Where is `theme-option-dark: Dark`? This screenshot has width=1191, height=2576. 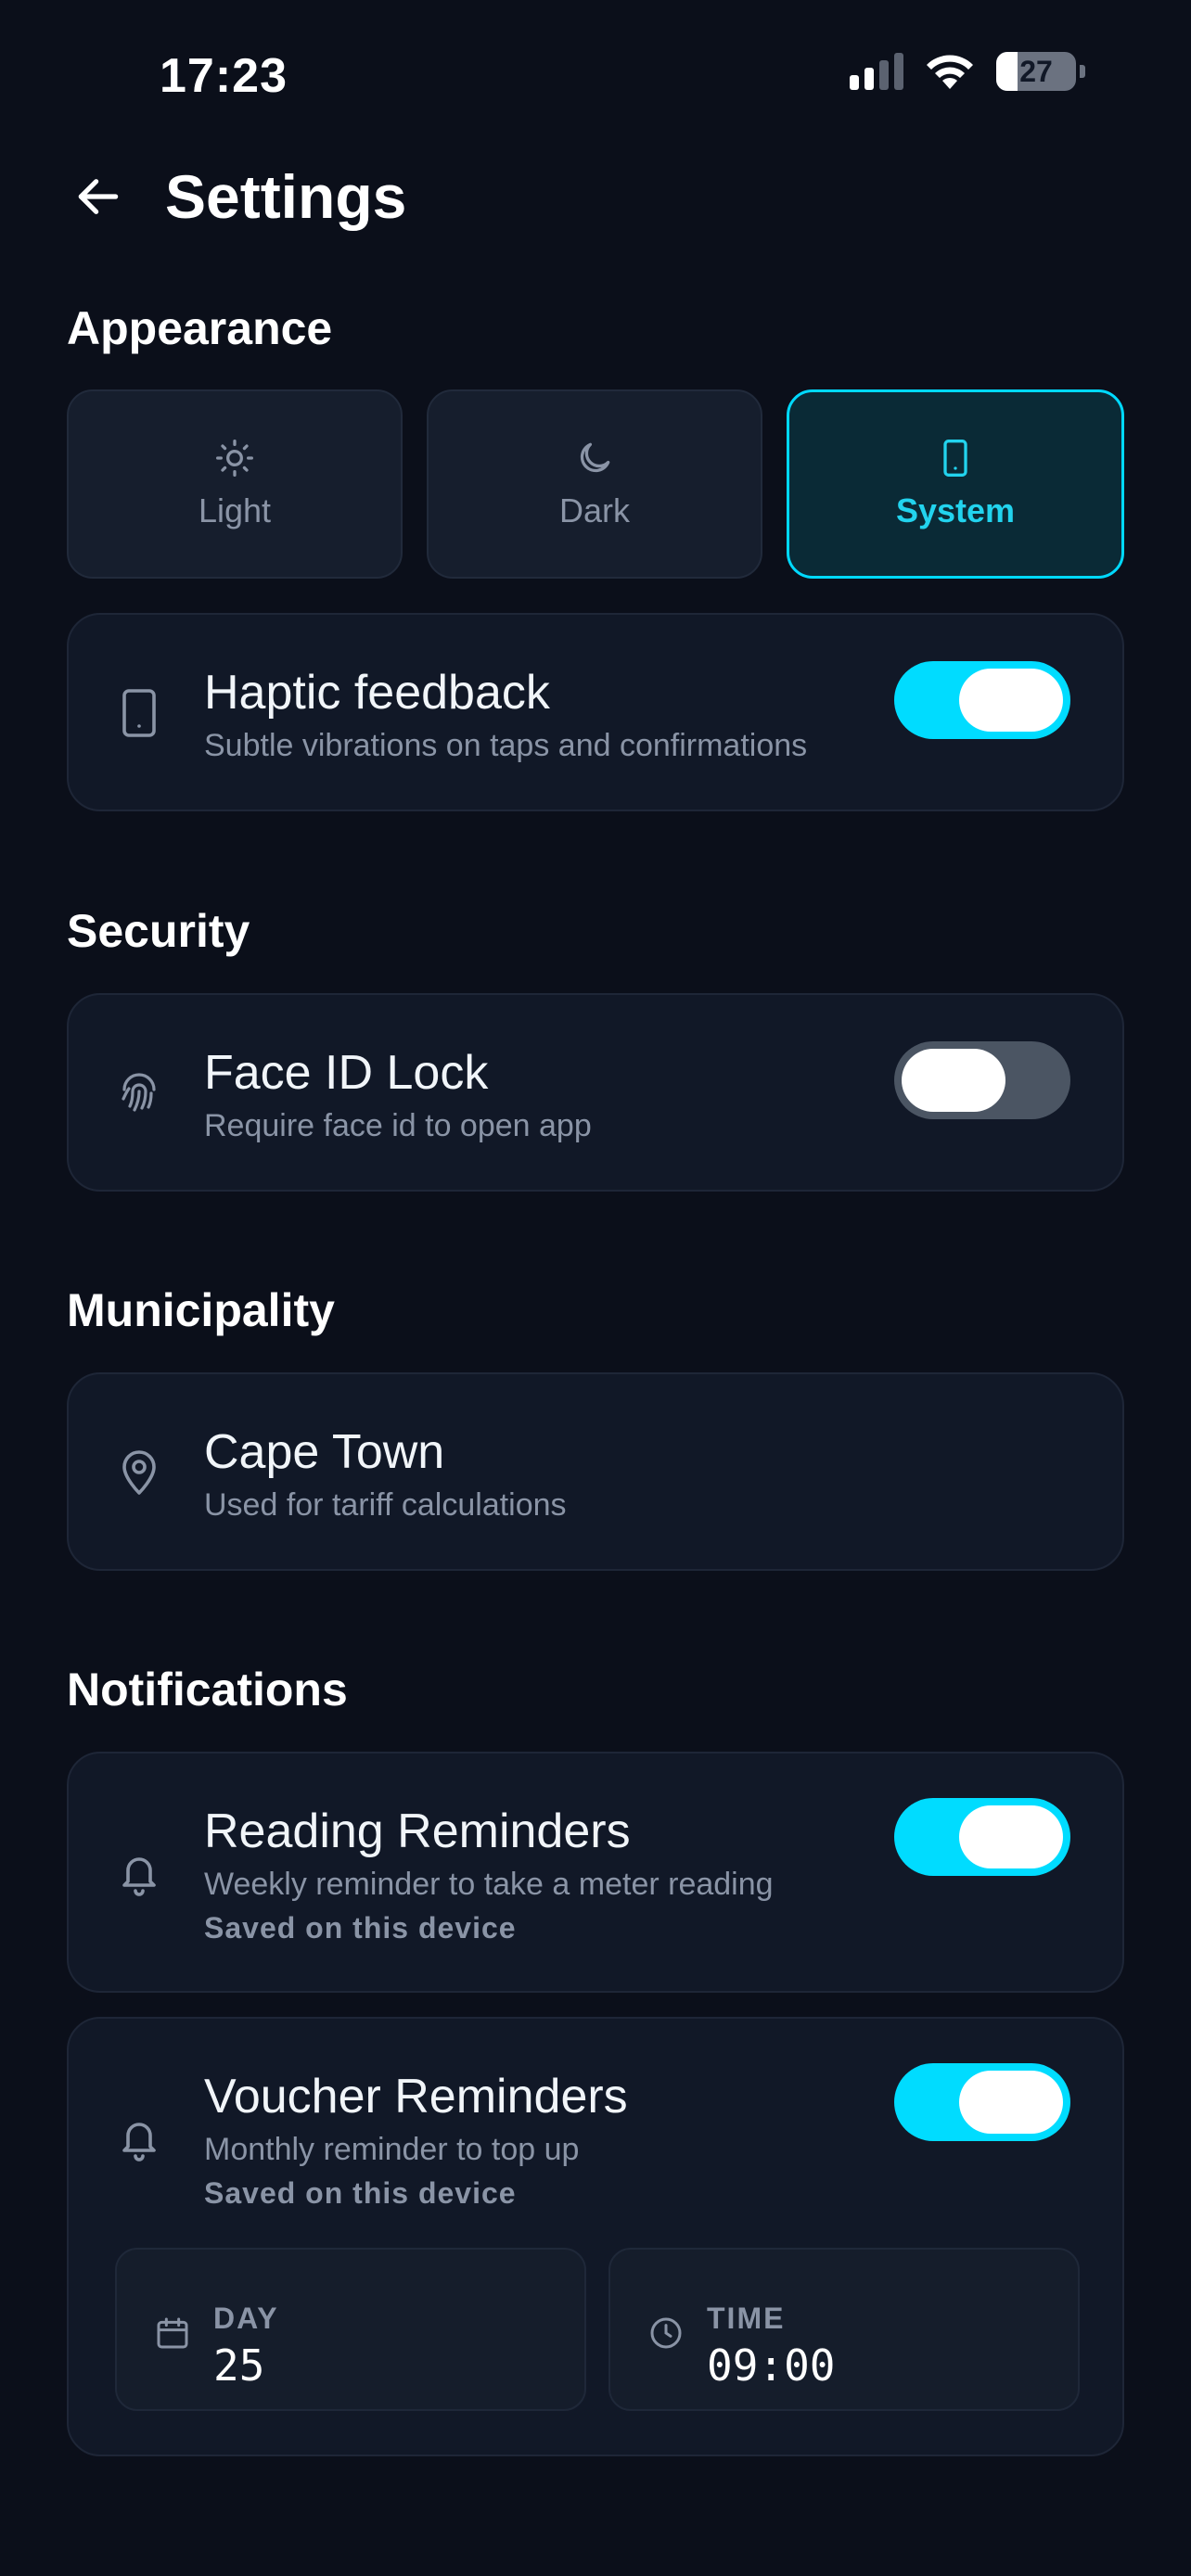 theme-option-dark: Dark is located at coordinates (594, 484).